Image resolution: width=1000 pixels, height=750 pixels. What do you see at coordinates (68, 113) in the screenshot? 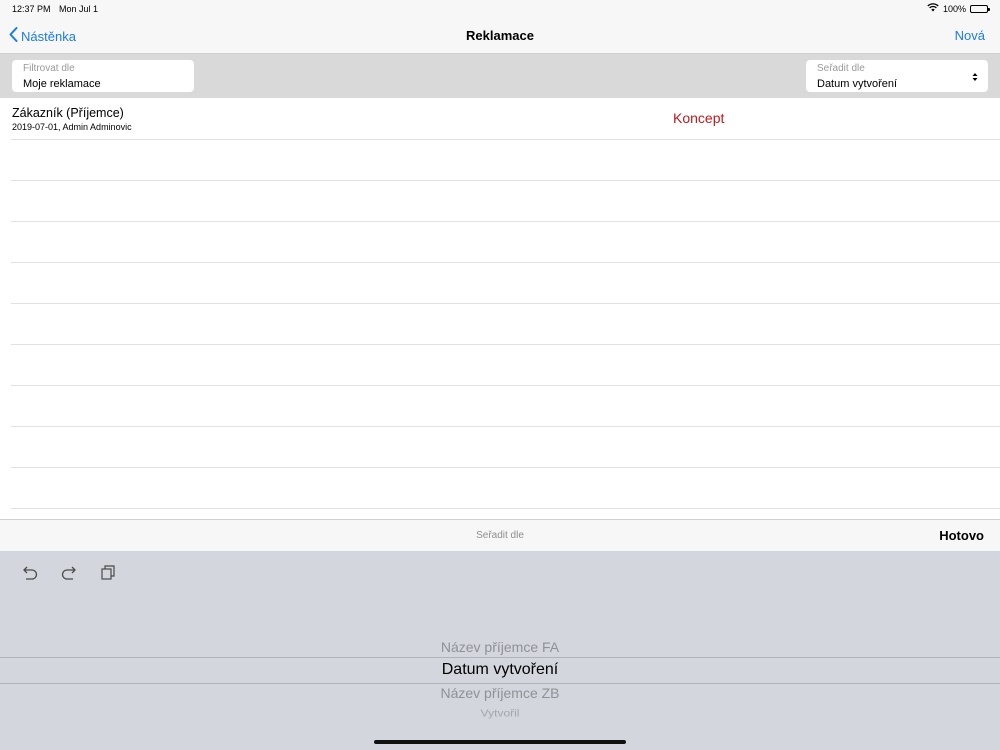
I see `list-item-title: Zákazník (Příjemce)` at bounding box center [68, 113].